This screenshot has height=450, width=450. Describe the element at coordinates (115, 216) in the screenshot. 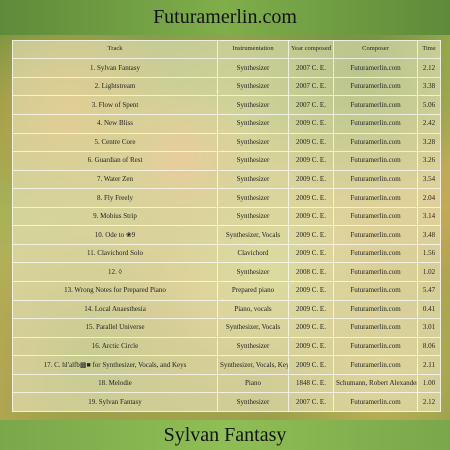

I see `track-track-cell: 9. Mobius Strip` at that location.